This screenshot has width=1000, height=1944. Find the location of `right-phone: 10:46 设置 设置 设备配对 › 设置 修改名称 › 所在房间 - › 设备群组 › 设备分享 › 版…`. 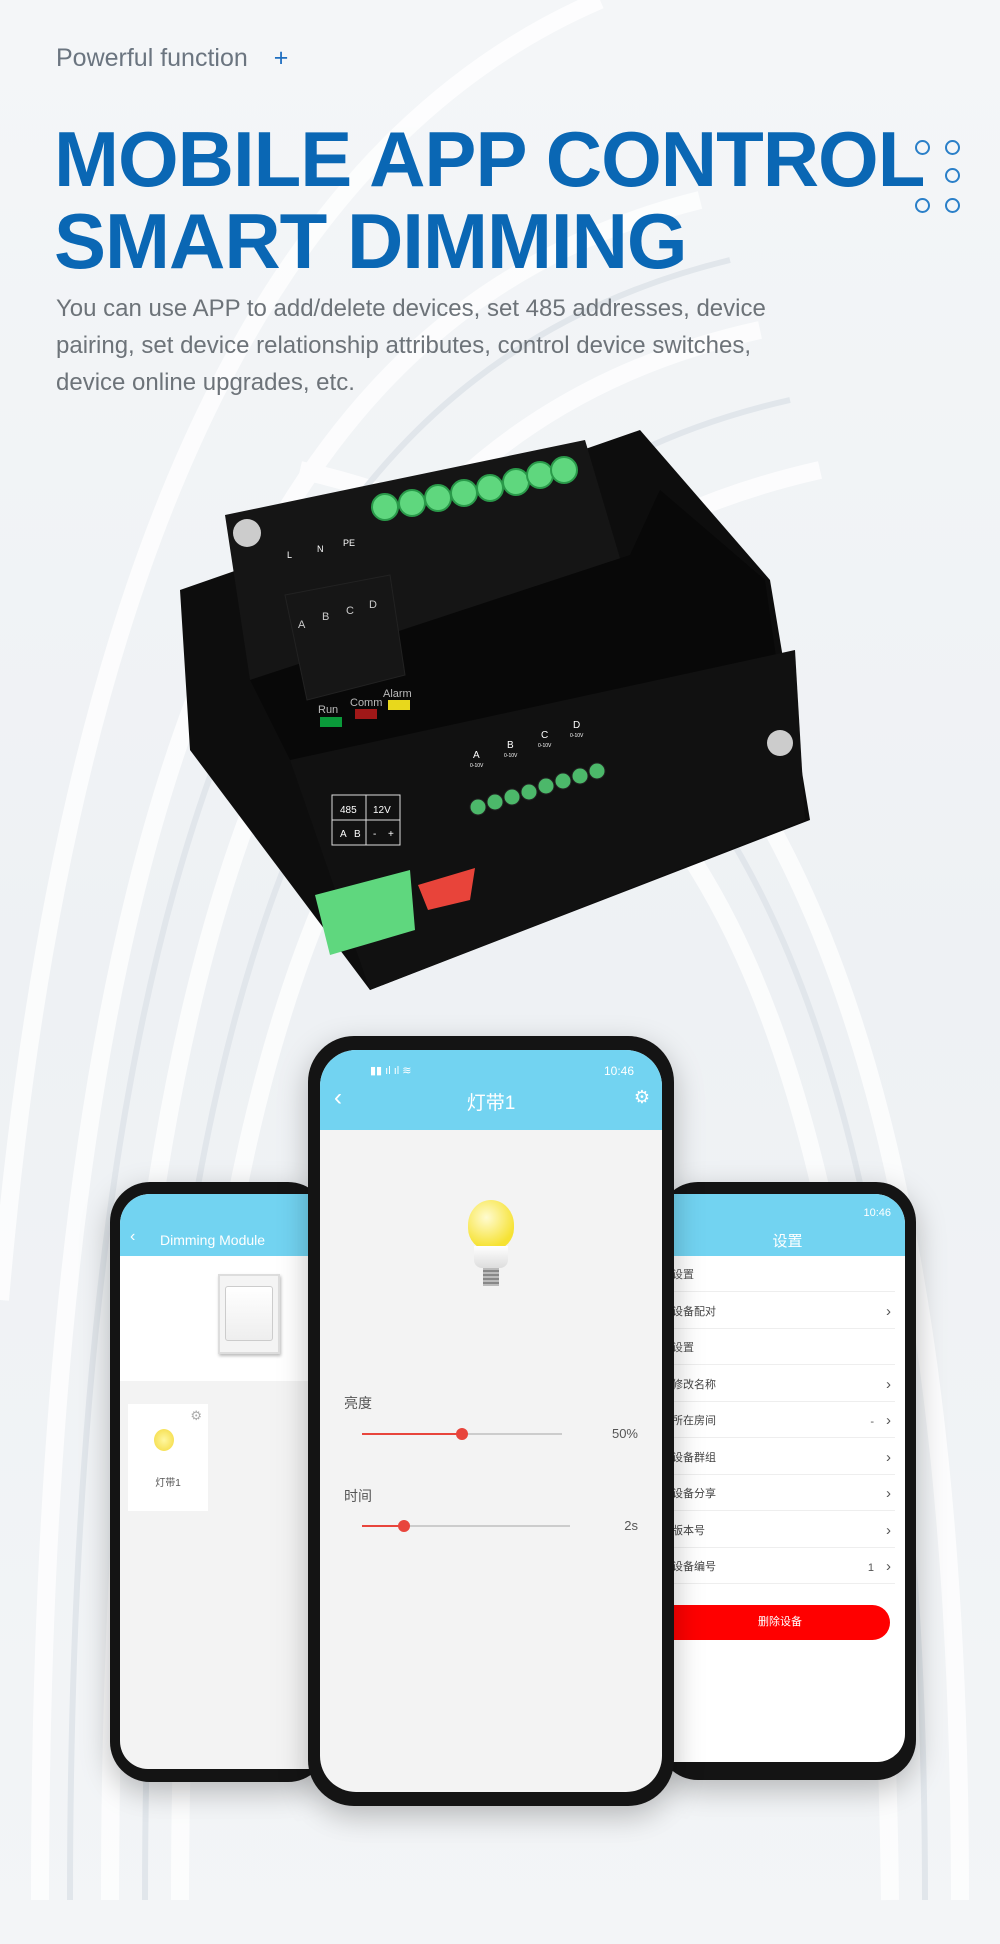

right-phone: 10:46 设置 设置 设备配对 › 设置 修改名称 › 所在房间 - › 设备群组 › 设备分享 › 版… is located at coordinates (787, 1481).